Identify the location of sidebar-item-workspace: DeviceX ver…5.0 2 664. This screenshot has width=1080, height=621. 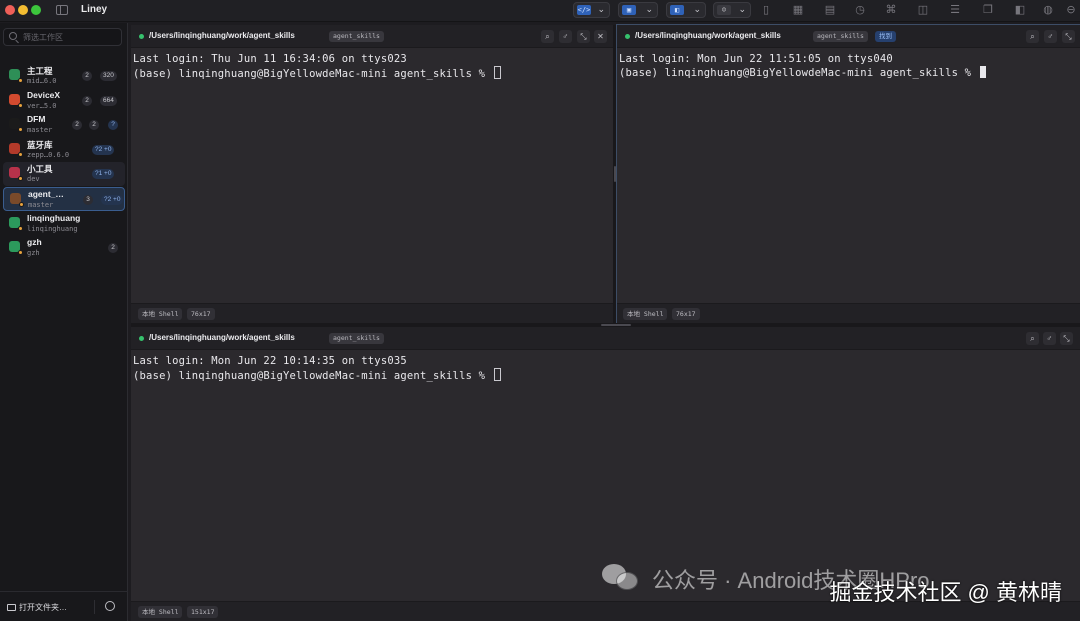
(64, 101).